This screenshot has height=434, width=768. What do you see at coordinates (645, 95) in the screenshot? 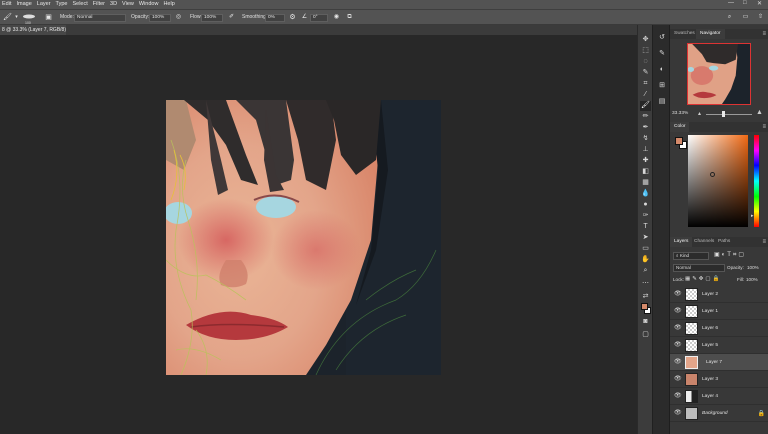
I see `eyedropper-tool-icon: ⁄` at bounding box center [645, 95].